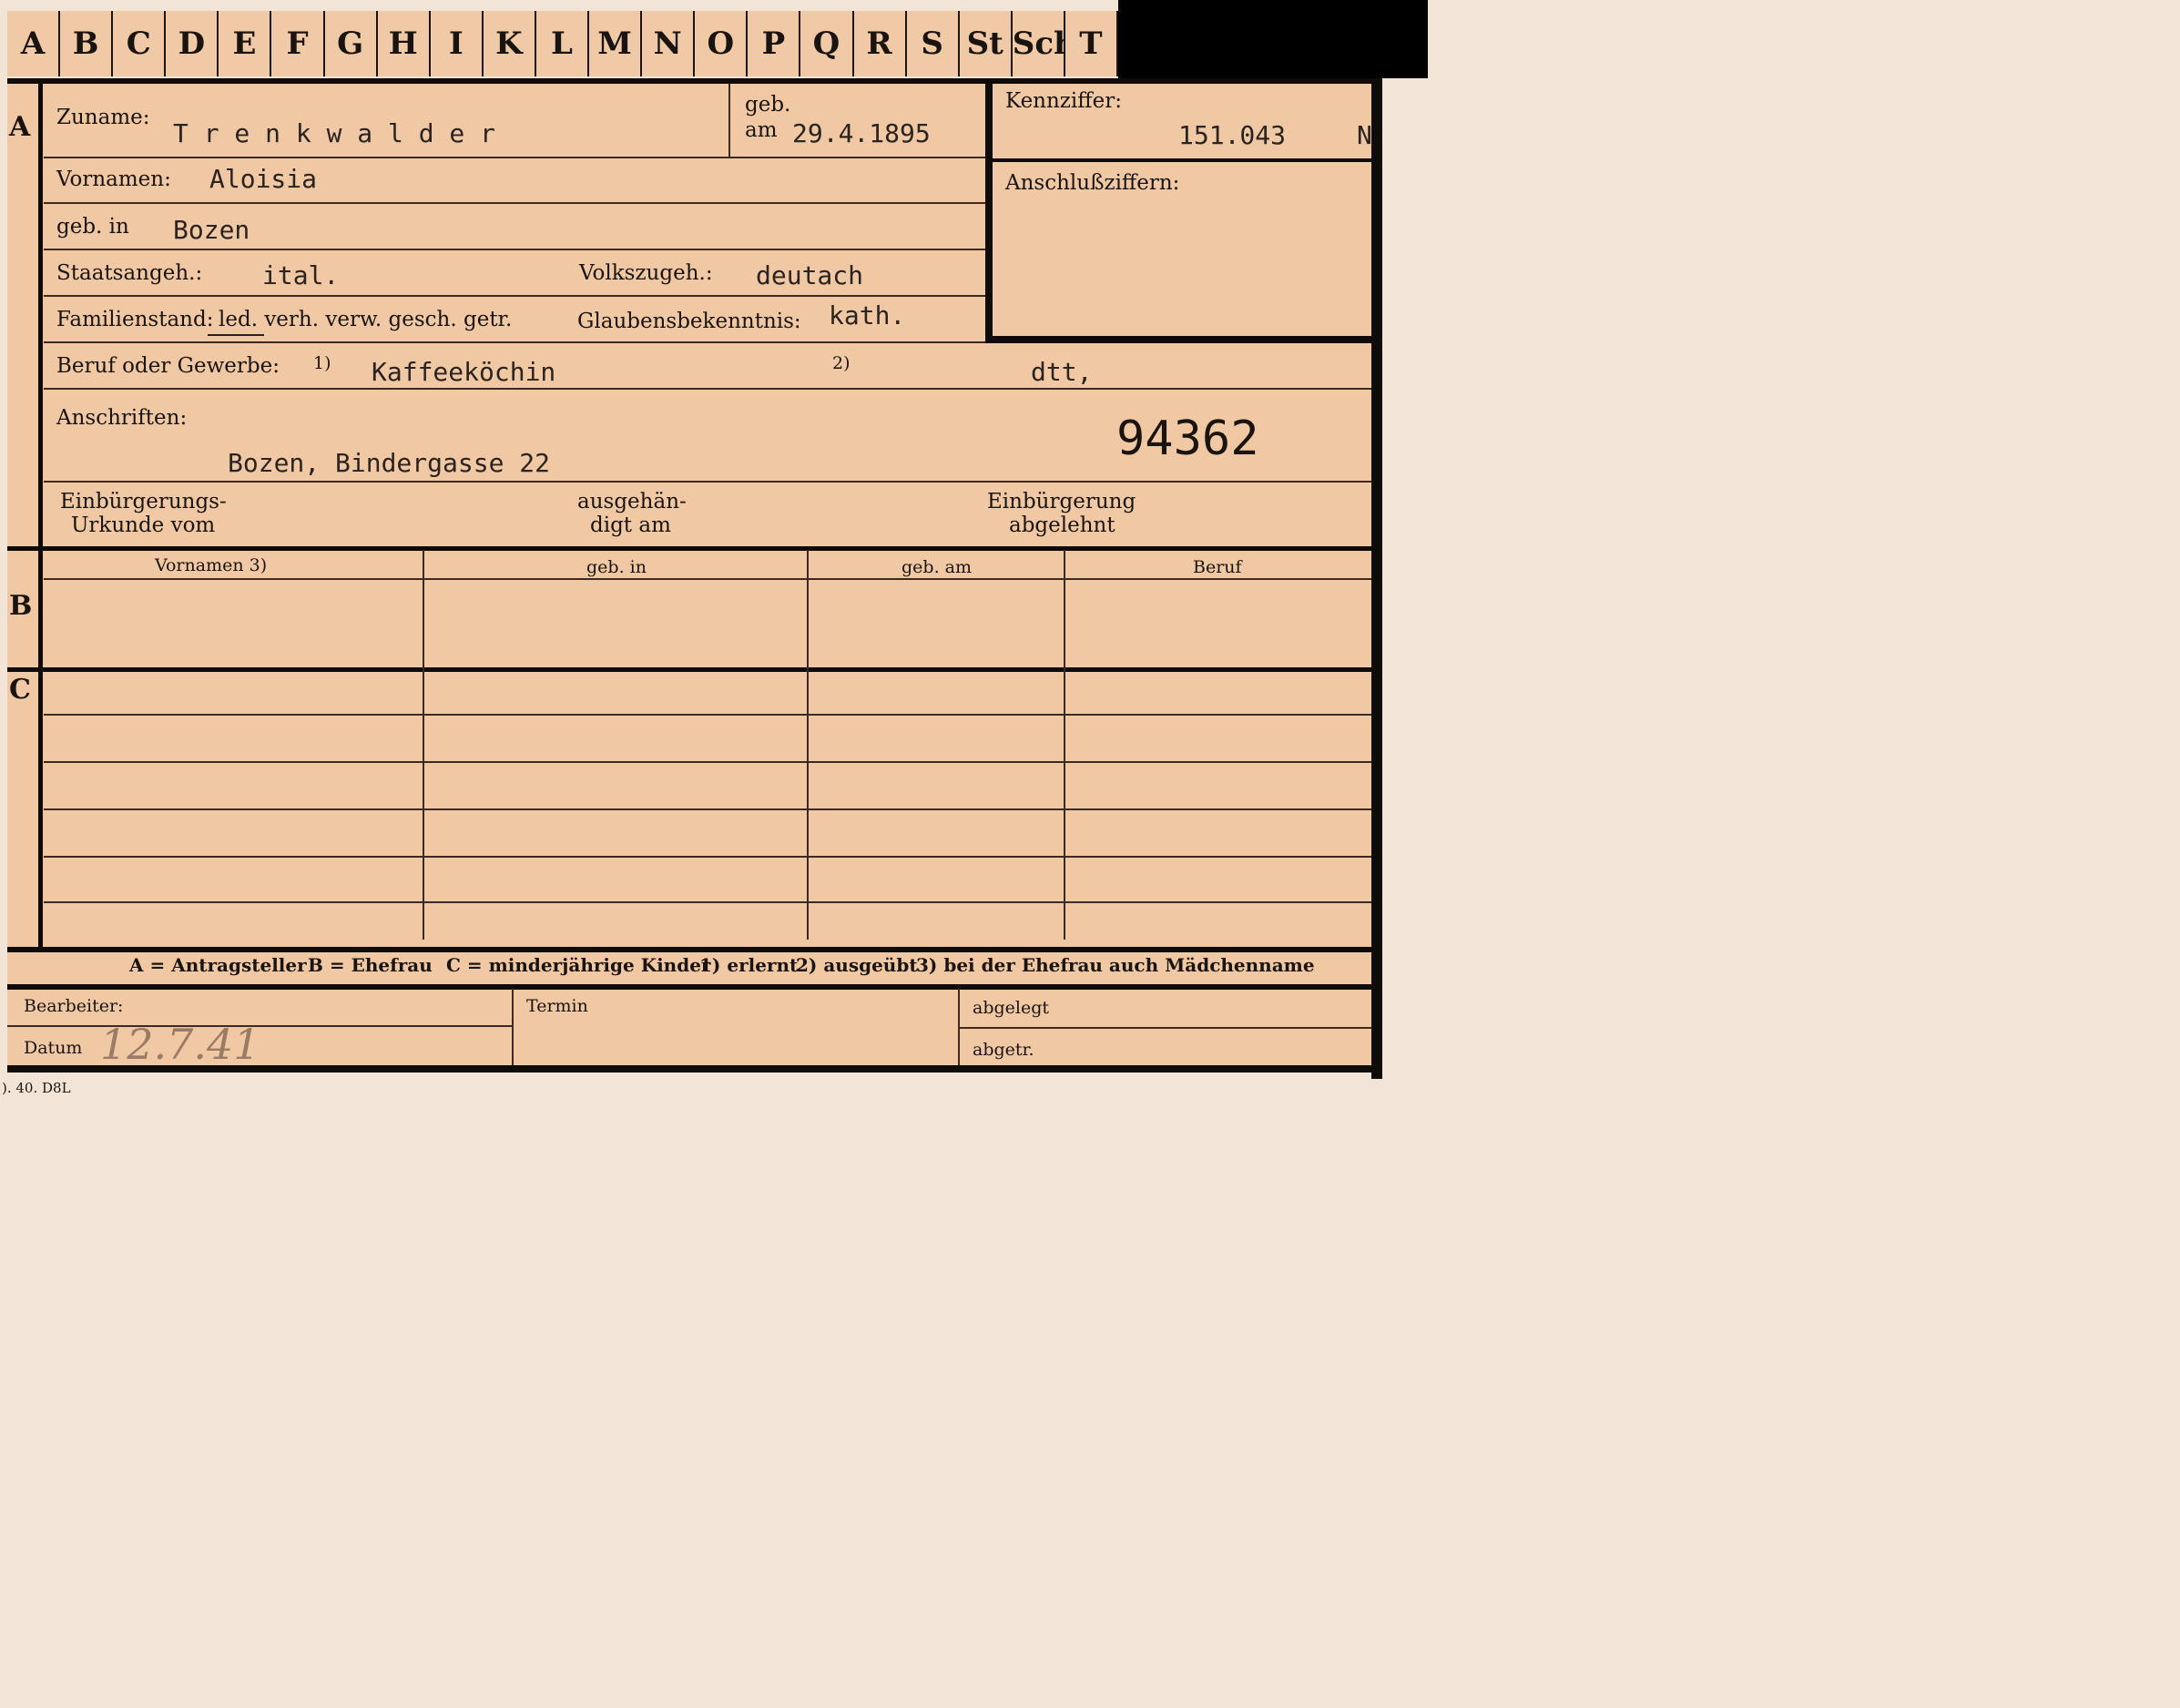  Describe the element at coordinates (87, 43) in the screenshot. I see `alphabet-tab-b: B` at that location.